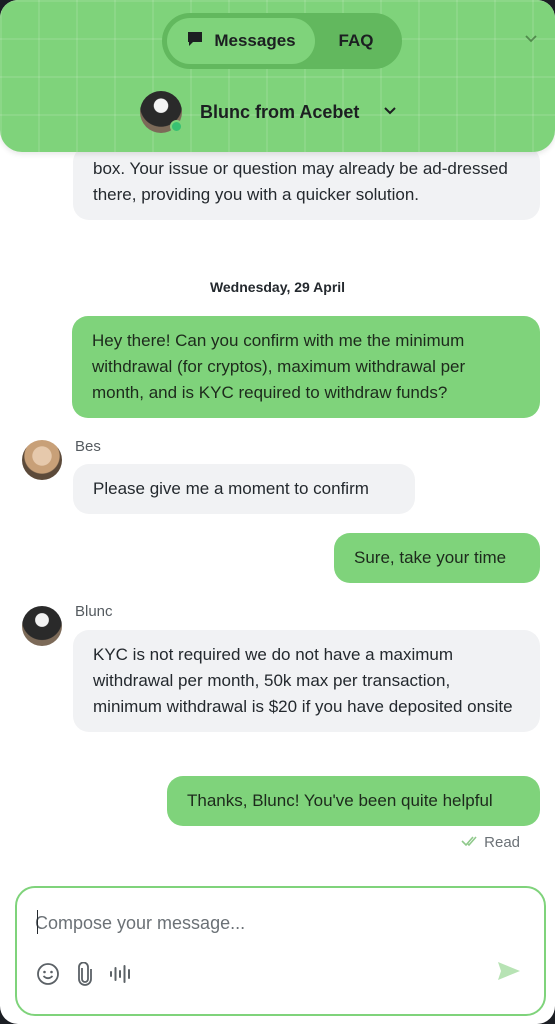 This screenshot has width=555, height=1024. What do you see at coordinates (277, 287) in the screenshot?
I see `date-separator: Wednesday, 29 April` at bounding box center [277, 287].